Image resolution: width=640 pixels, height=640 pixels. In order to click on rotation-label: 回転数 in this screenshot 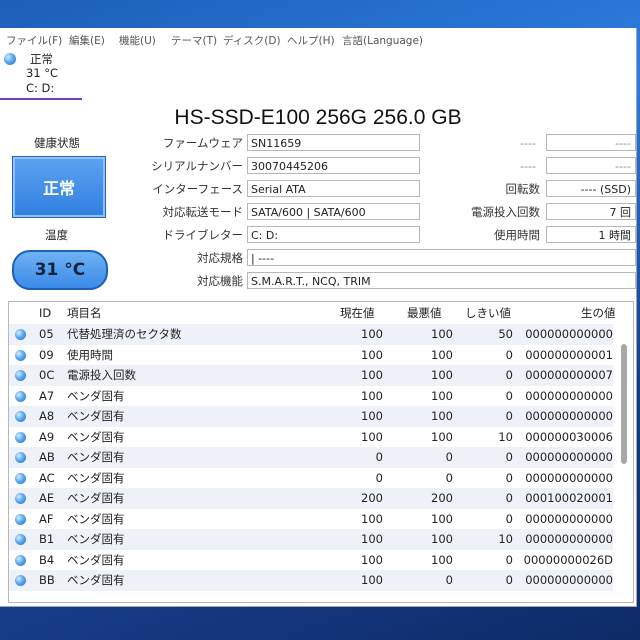, I will do `click(523, 189)`.